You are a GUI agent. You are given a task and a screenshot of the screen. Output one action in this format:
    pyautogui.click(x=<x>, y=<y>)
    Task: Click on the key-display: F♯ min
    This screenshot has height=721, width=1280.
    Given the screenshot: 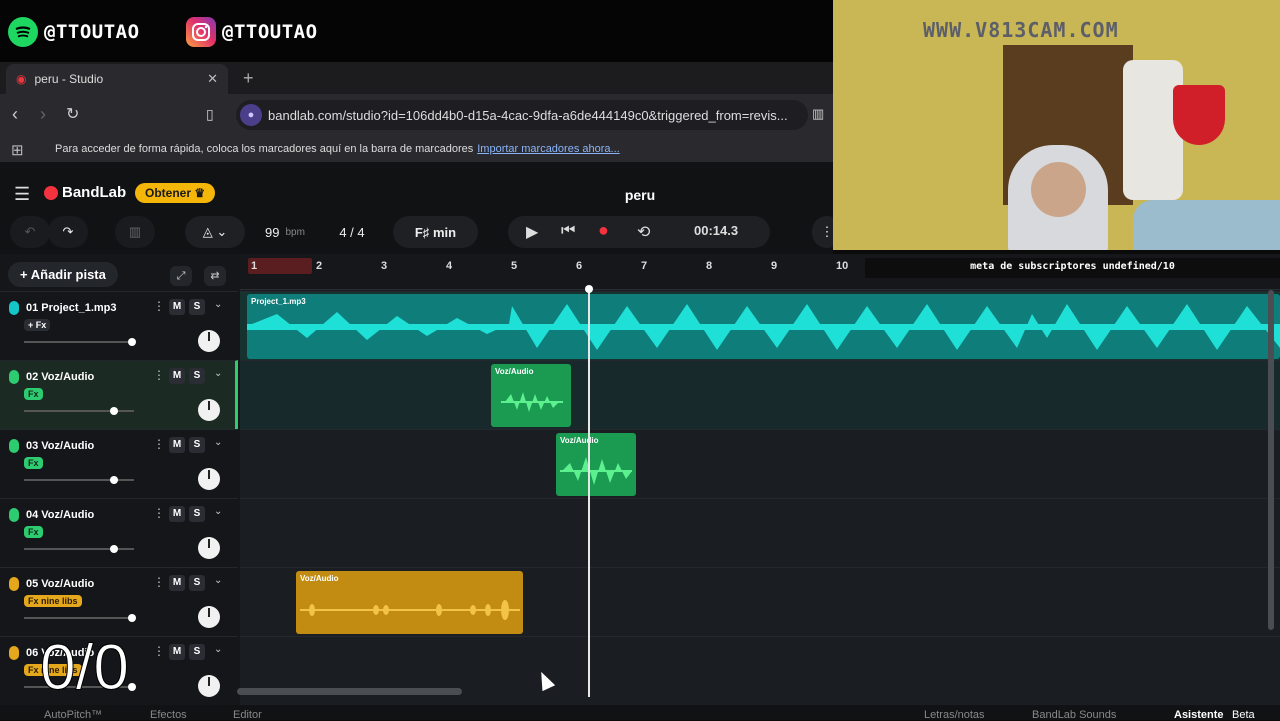 What is the action you would take?
    pyautogui.click(x=435, y=232)
    